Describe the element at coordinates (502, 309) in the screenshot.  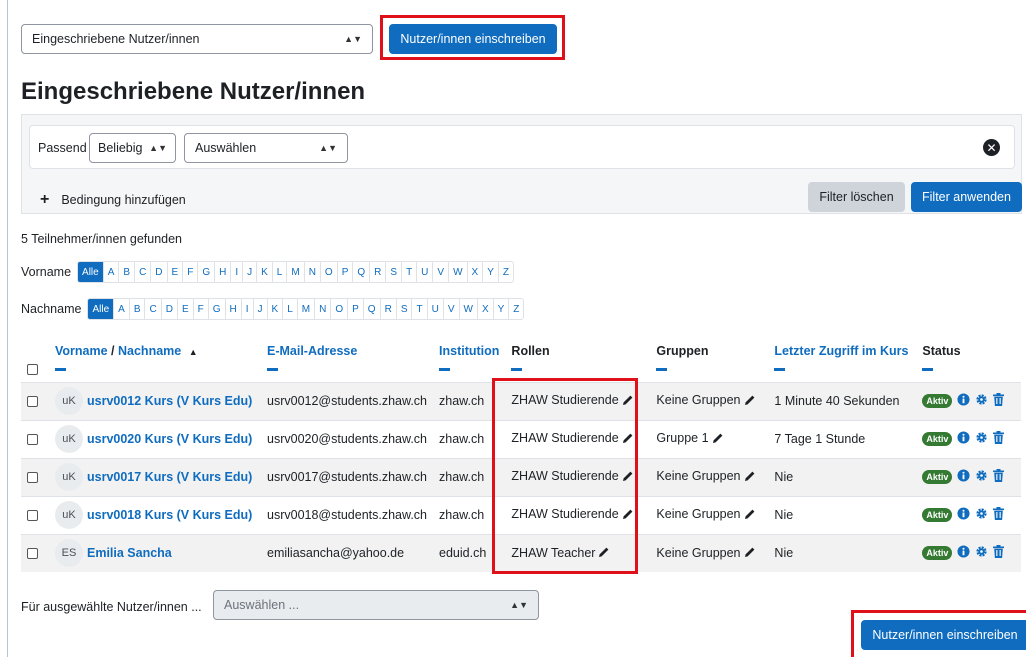
I see `initial-y: Y` at that location.